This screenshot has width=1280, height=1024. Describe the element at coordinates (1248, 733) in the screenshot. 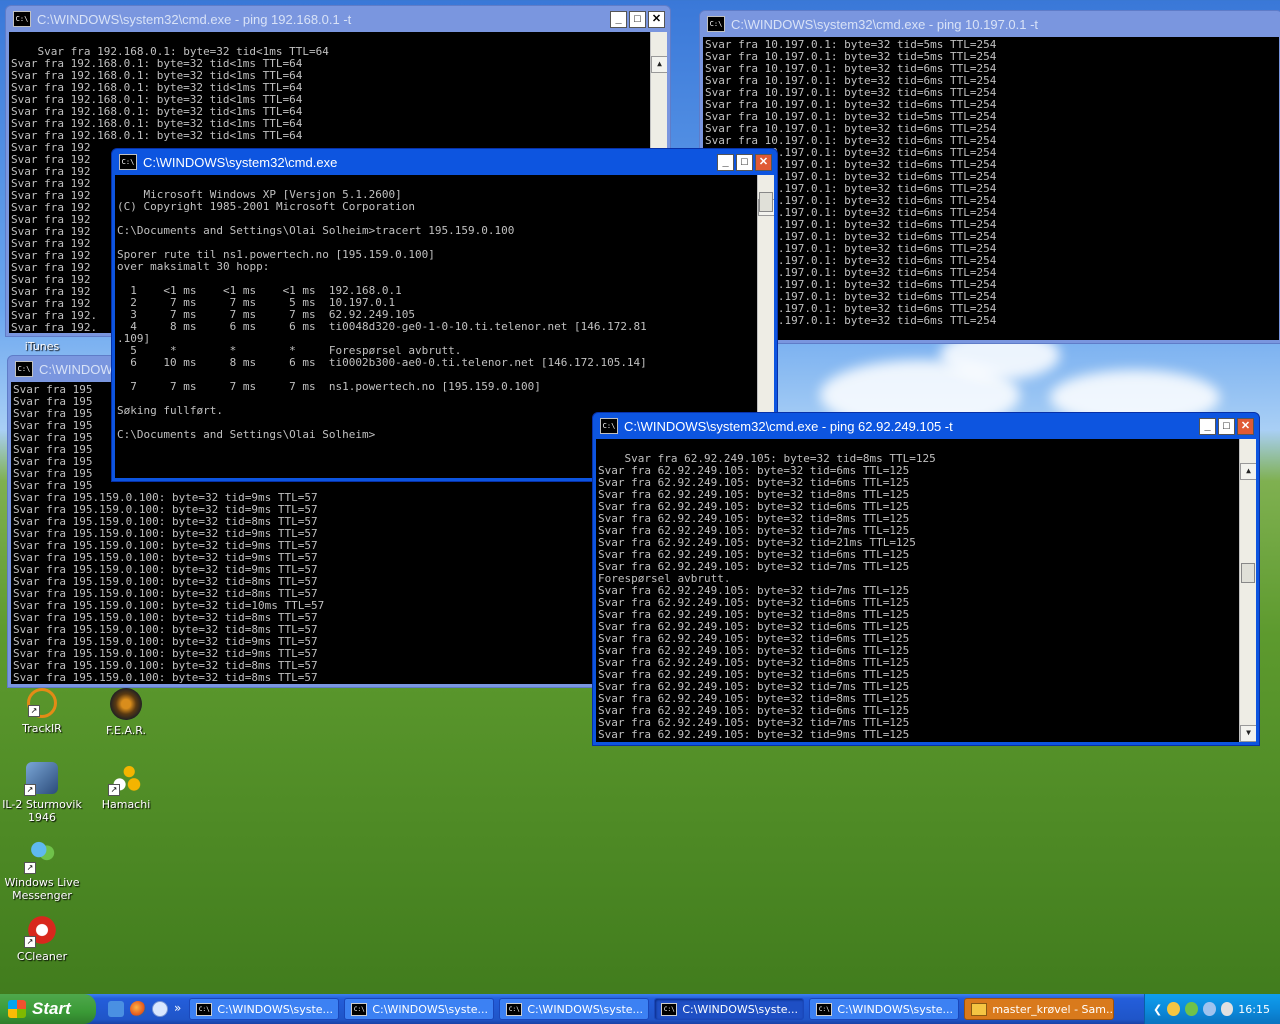

I see `scroll-down-arrow-icon: ▼` at that location.